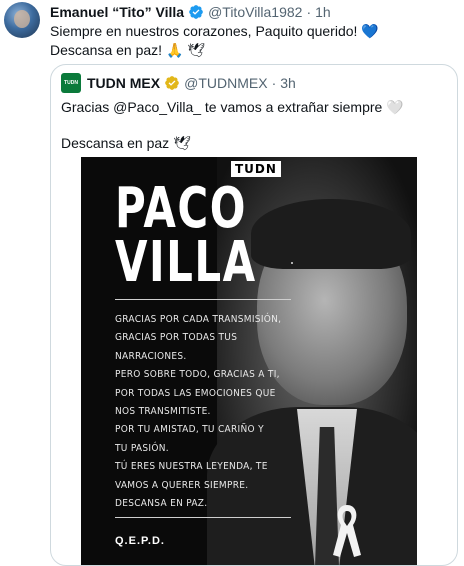 This screenshot has width=464, height=566. I want to click on quote-timestamp: 3h, so click(288, 83).